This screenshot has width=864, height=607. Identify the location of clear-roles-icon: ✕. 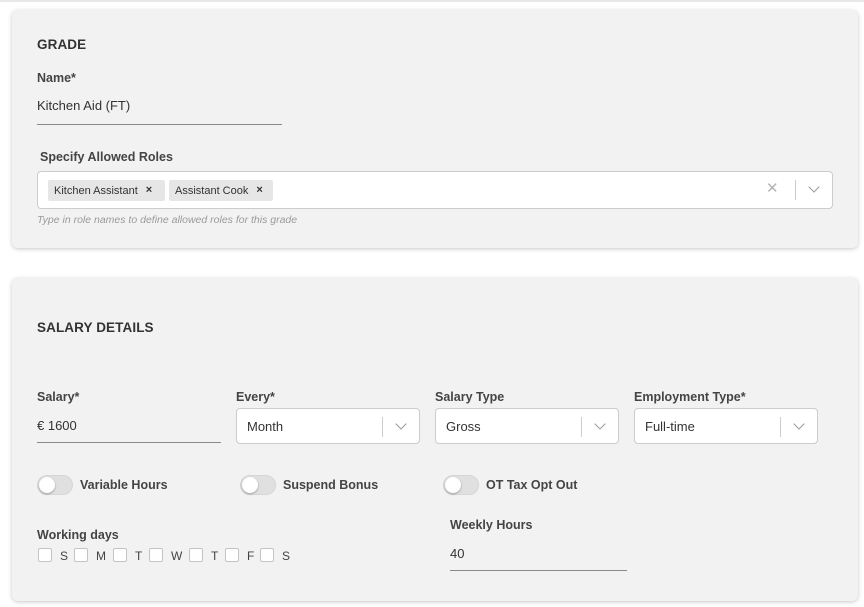
(772, 189).